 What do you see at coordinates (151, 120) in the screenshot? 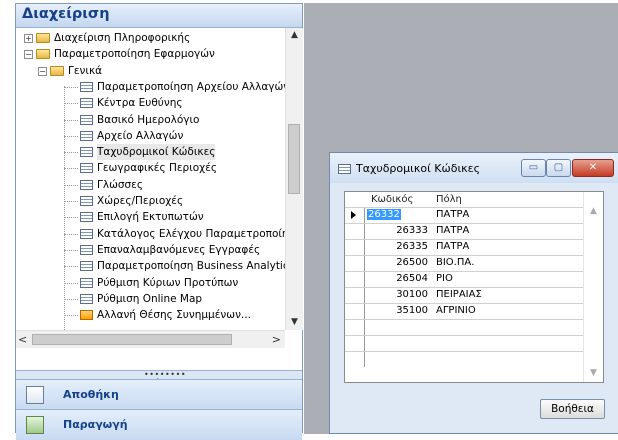
I see `tree-item: Βασικό Ημερολόγιο` at bounding box center [151, 120].